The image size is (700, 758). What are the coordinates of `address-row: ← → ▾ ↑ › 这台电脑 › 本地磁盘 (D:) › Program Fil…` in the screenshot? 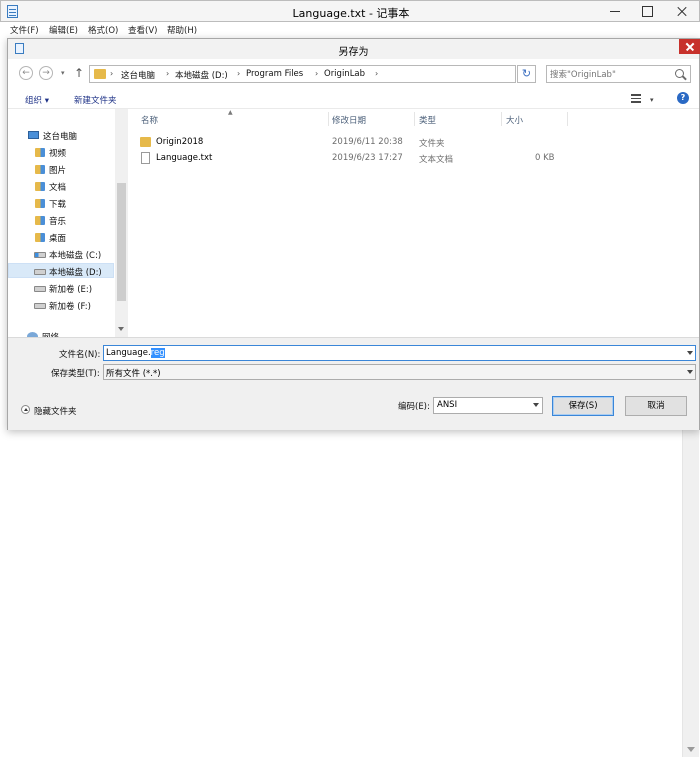 It's located at (353, 74).